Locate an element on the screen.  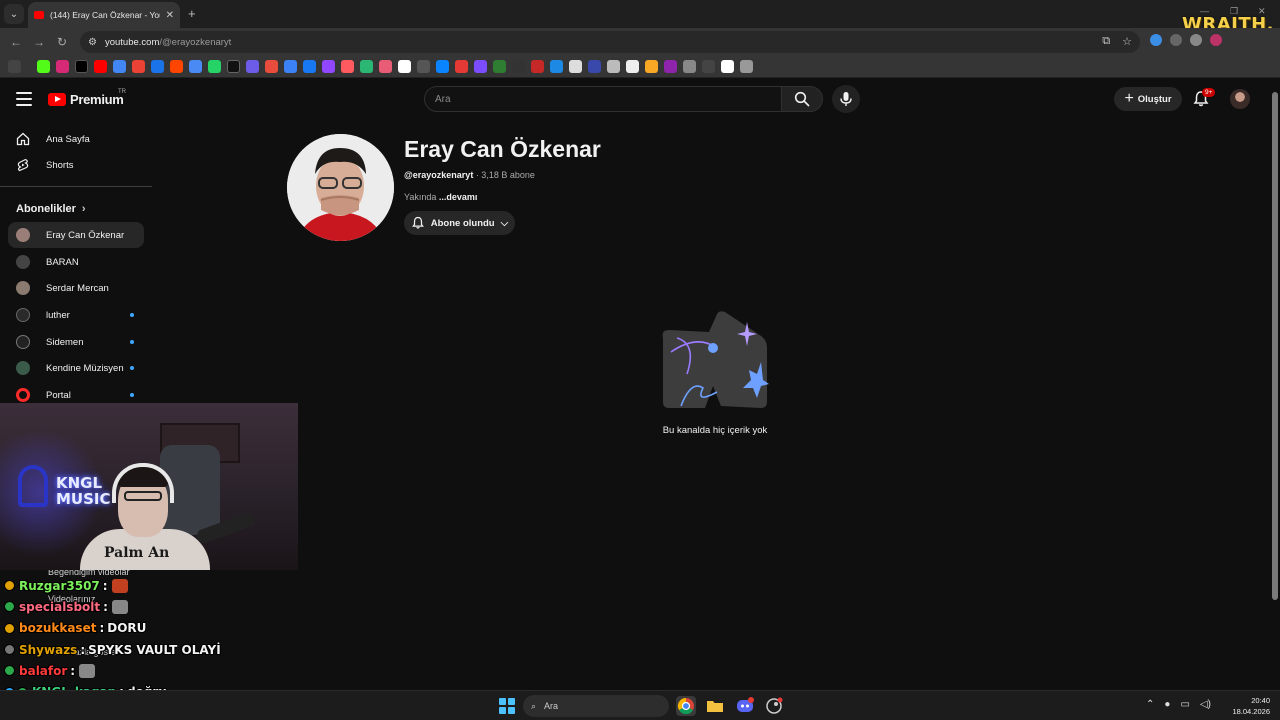
sidebar-item-shorts: Shorts is located at coordinates (76, 165).